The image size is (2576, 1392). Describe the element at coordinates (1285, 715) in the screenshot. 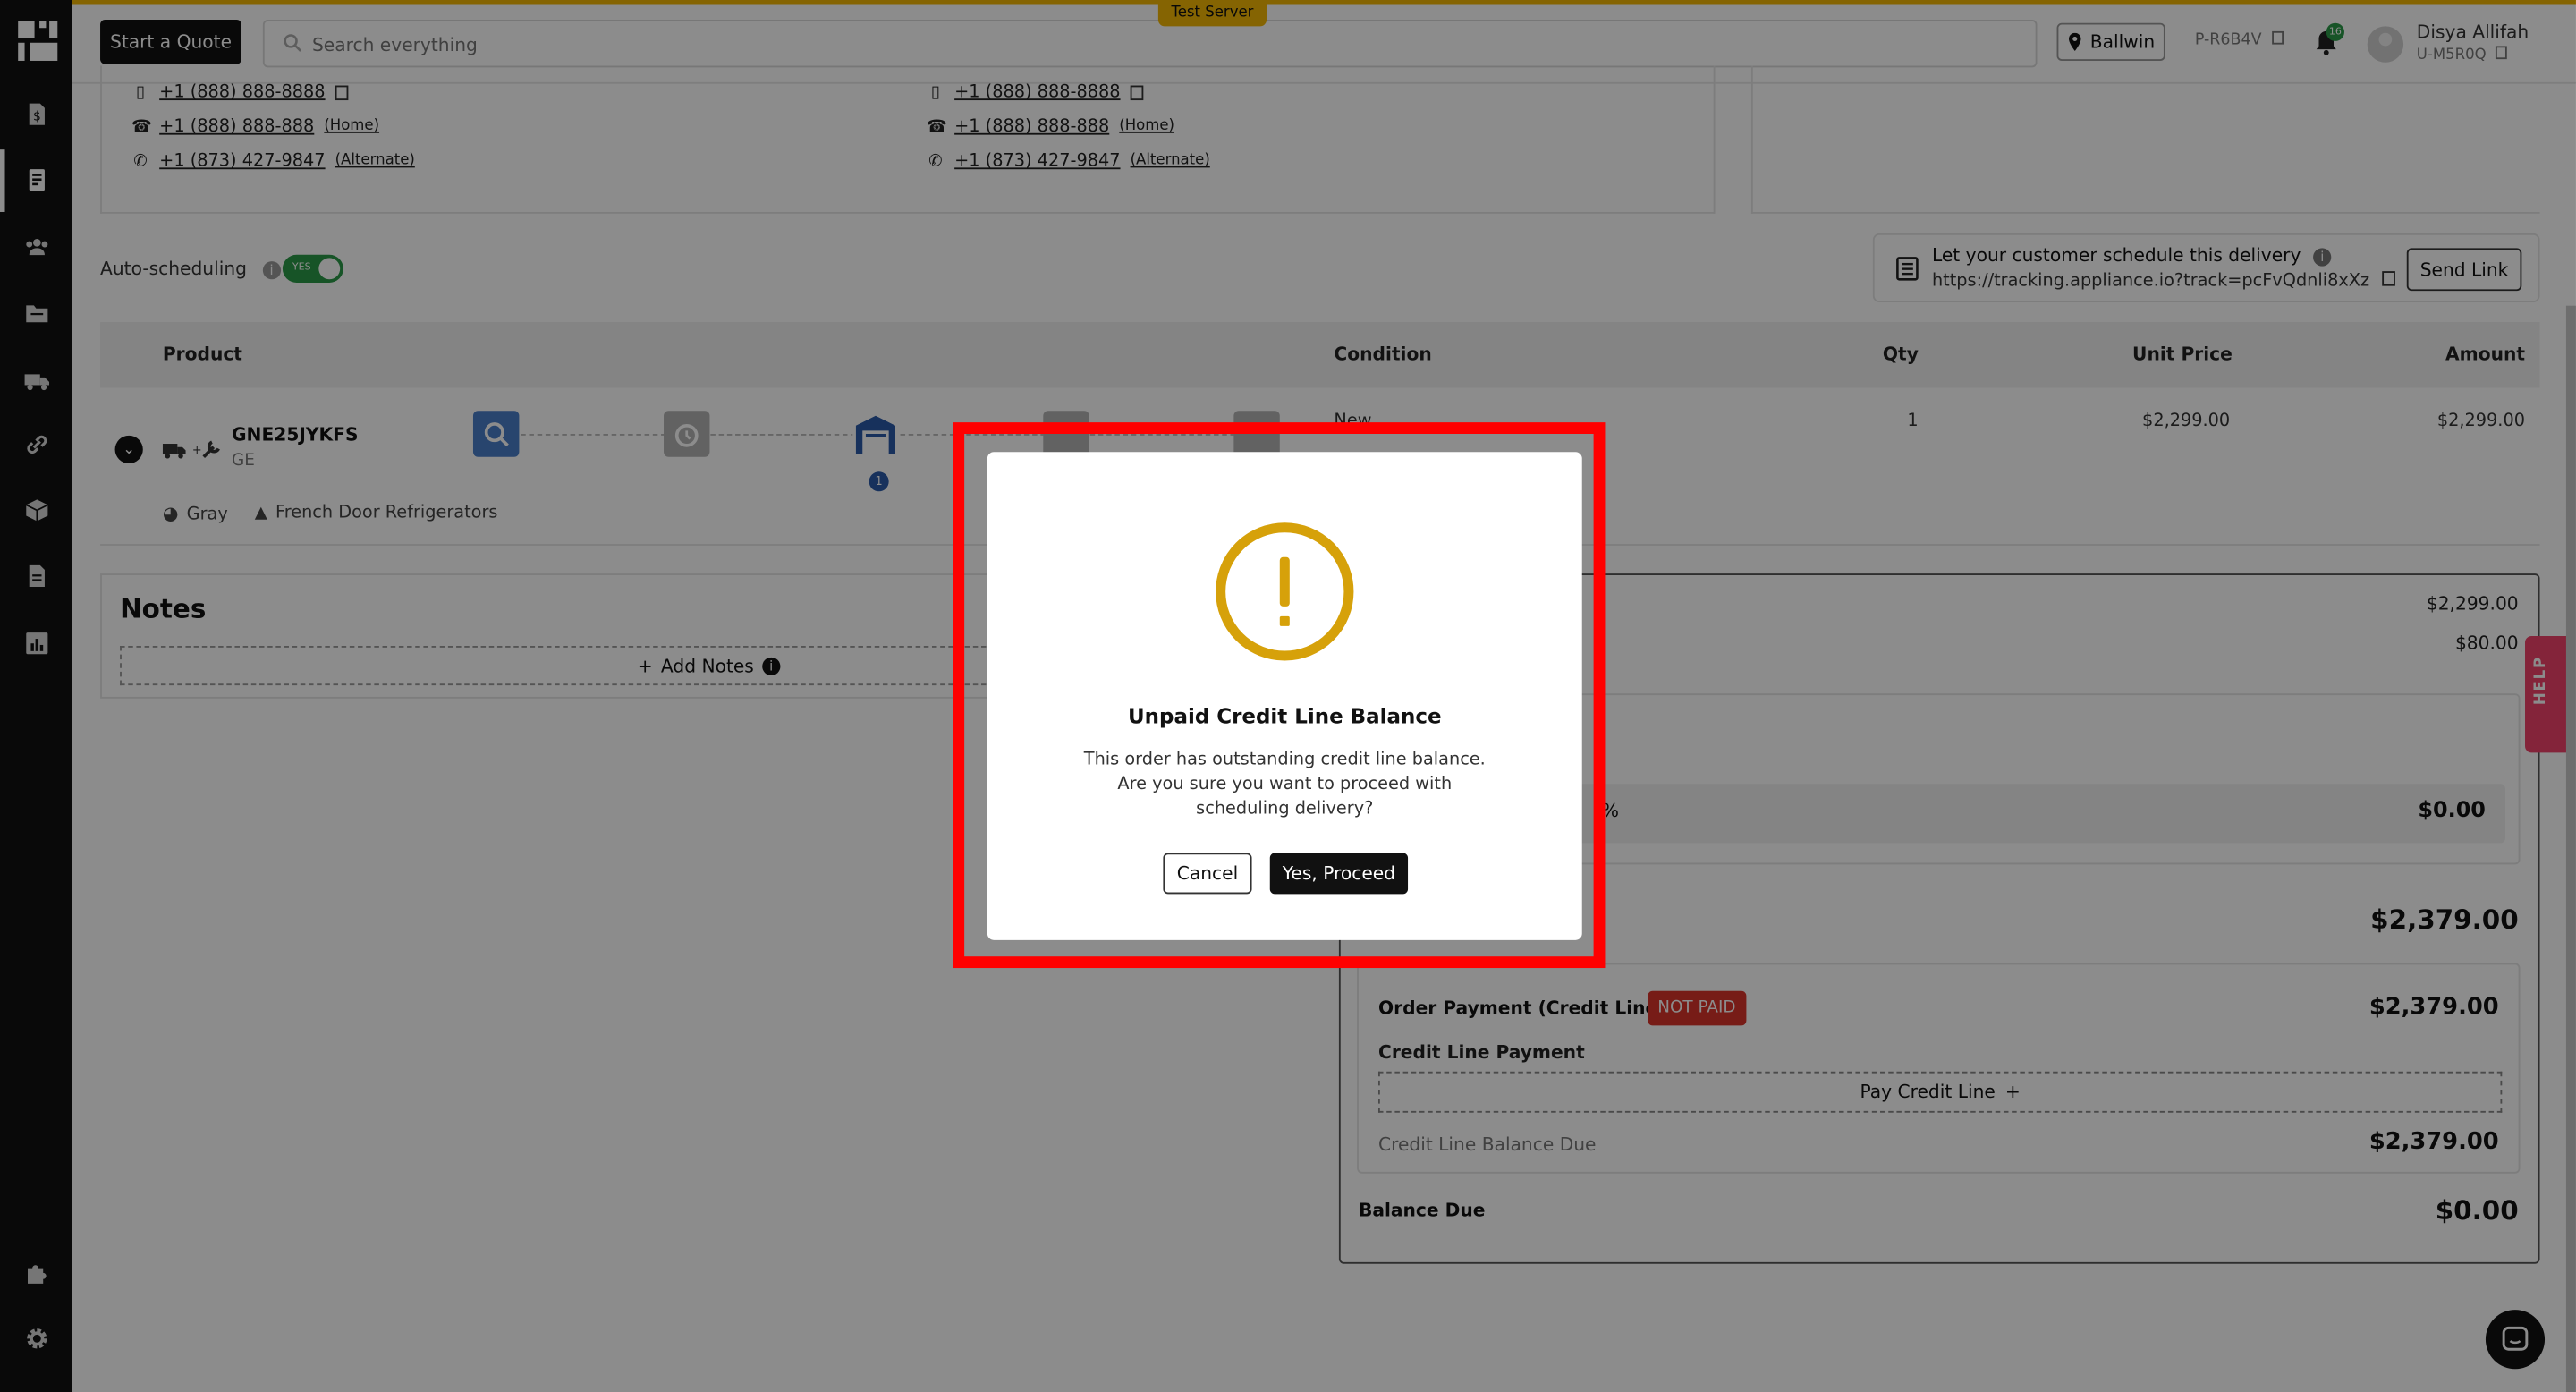

I see `dialog-title: Unpaid Credit Line Balance` at that location.